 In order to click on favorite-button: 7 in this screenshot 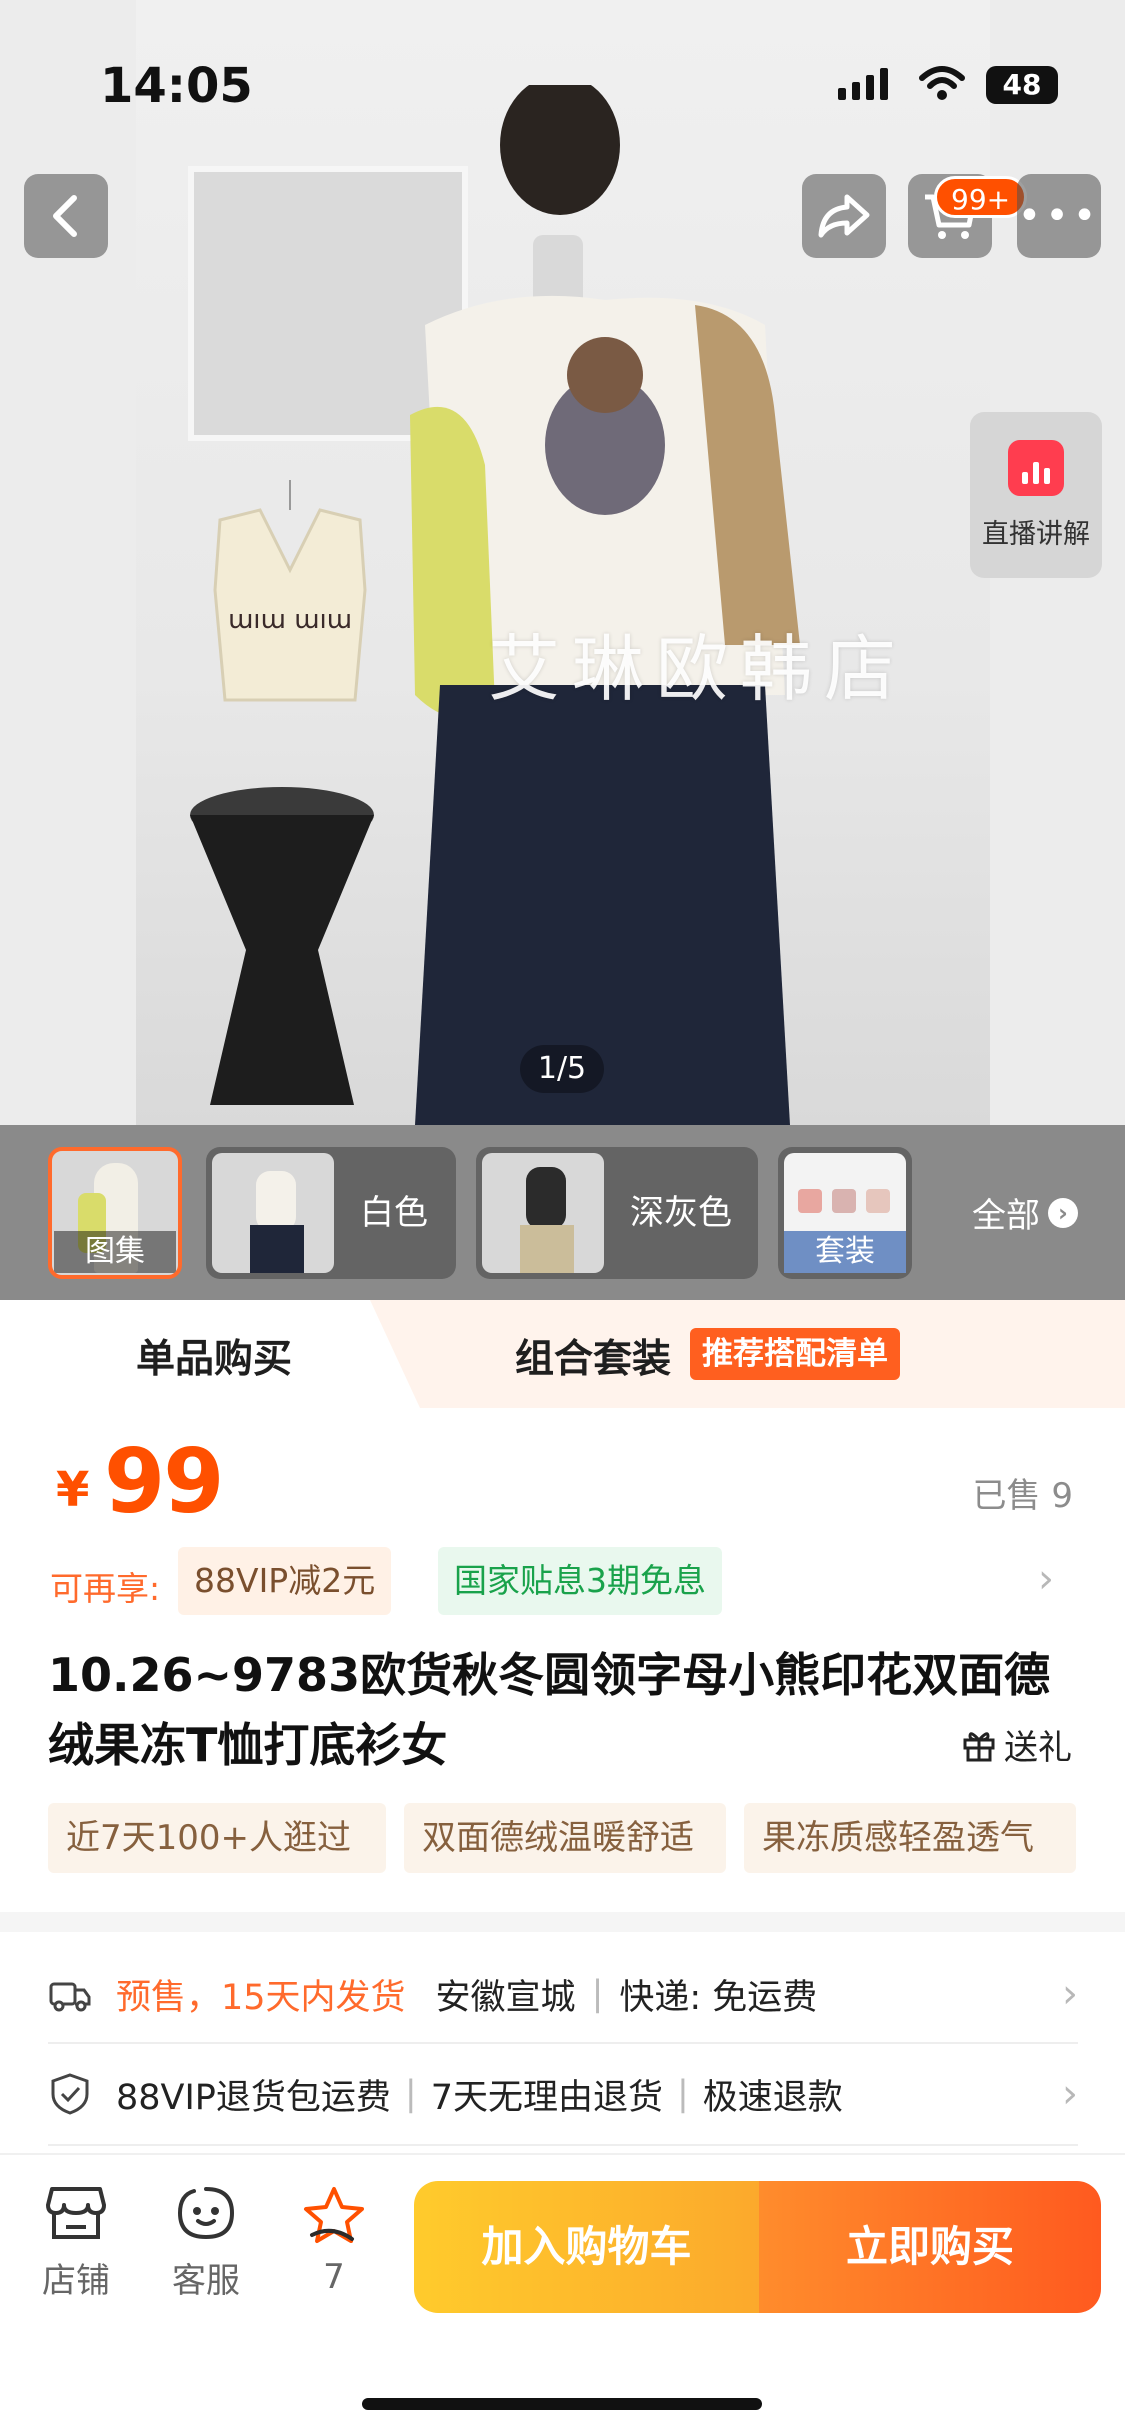, I will do `click(334, 2241)`.